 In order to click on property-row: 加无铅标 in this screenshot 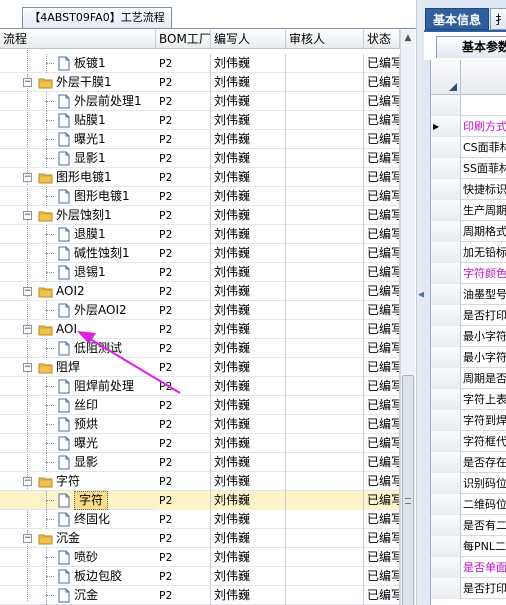, I will do `click(468, 252)`.